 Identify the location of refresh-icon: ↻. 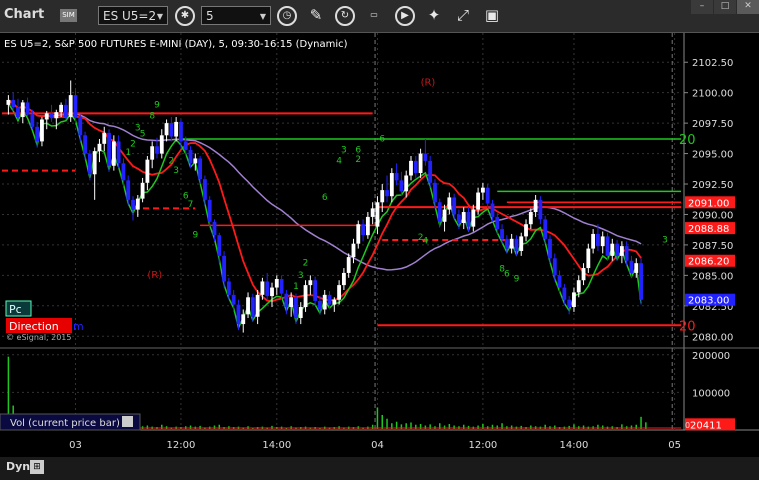
(345, 16).